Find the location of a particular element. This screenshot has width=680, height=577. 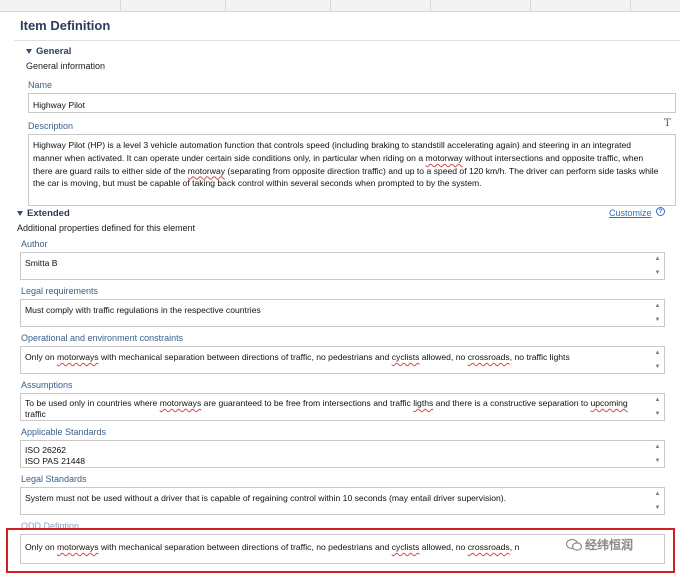

general-section-header: General is located at coordinates (48, 51).